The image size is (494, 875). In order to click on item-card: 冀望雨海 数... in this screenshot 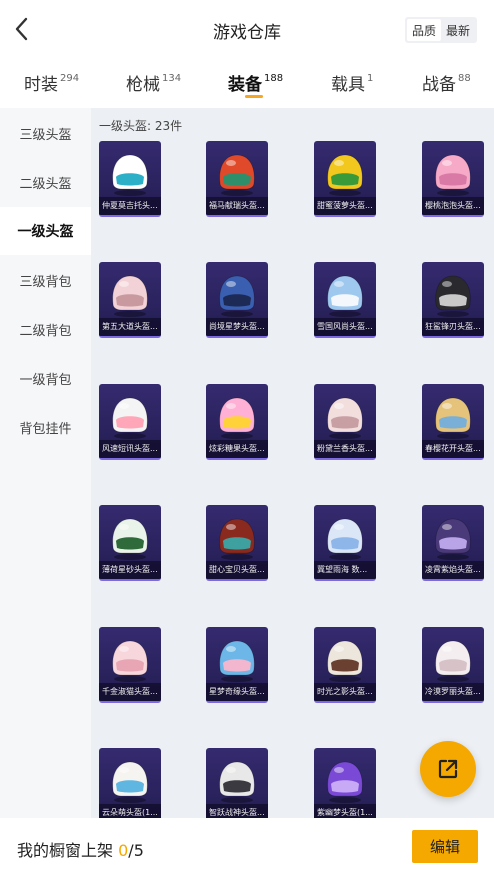, I will do `click(345, 543)`.